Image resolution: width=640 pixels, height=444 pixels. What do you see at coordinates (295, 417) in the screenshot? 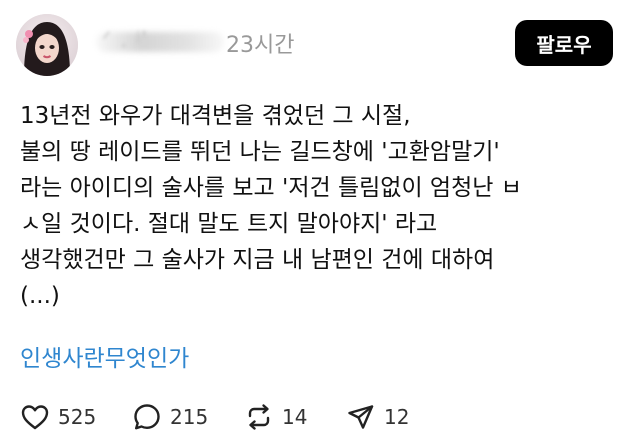
I see `repost-count: 14` at bounding box center [295, 417].